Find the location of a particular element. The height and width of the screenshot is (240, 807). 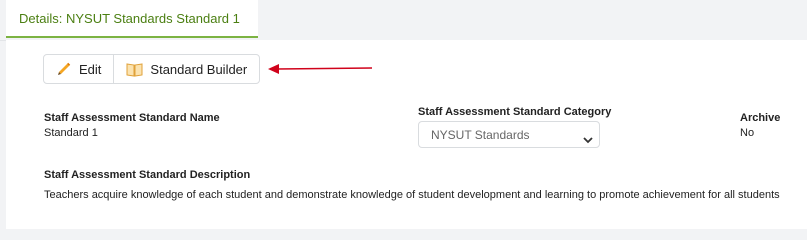

name-field-value: Standard 1 is located at coordinates (71, 133).